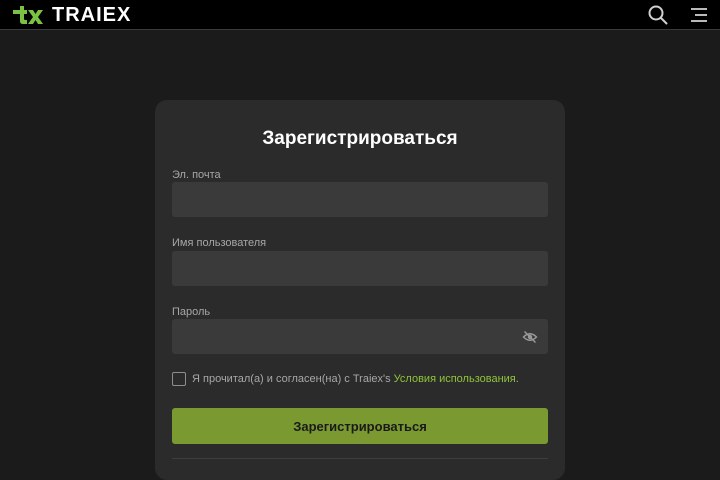 This screenshot has height=480, width=720. Describe the element at coordinates (360, 426) in the screenshot. I see `register-button: Зарегистрироваться` at that location.